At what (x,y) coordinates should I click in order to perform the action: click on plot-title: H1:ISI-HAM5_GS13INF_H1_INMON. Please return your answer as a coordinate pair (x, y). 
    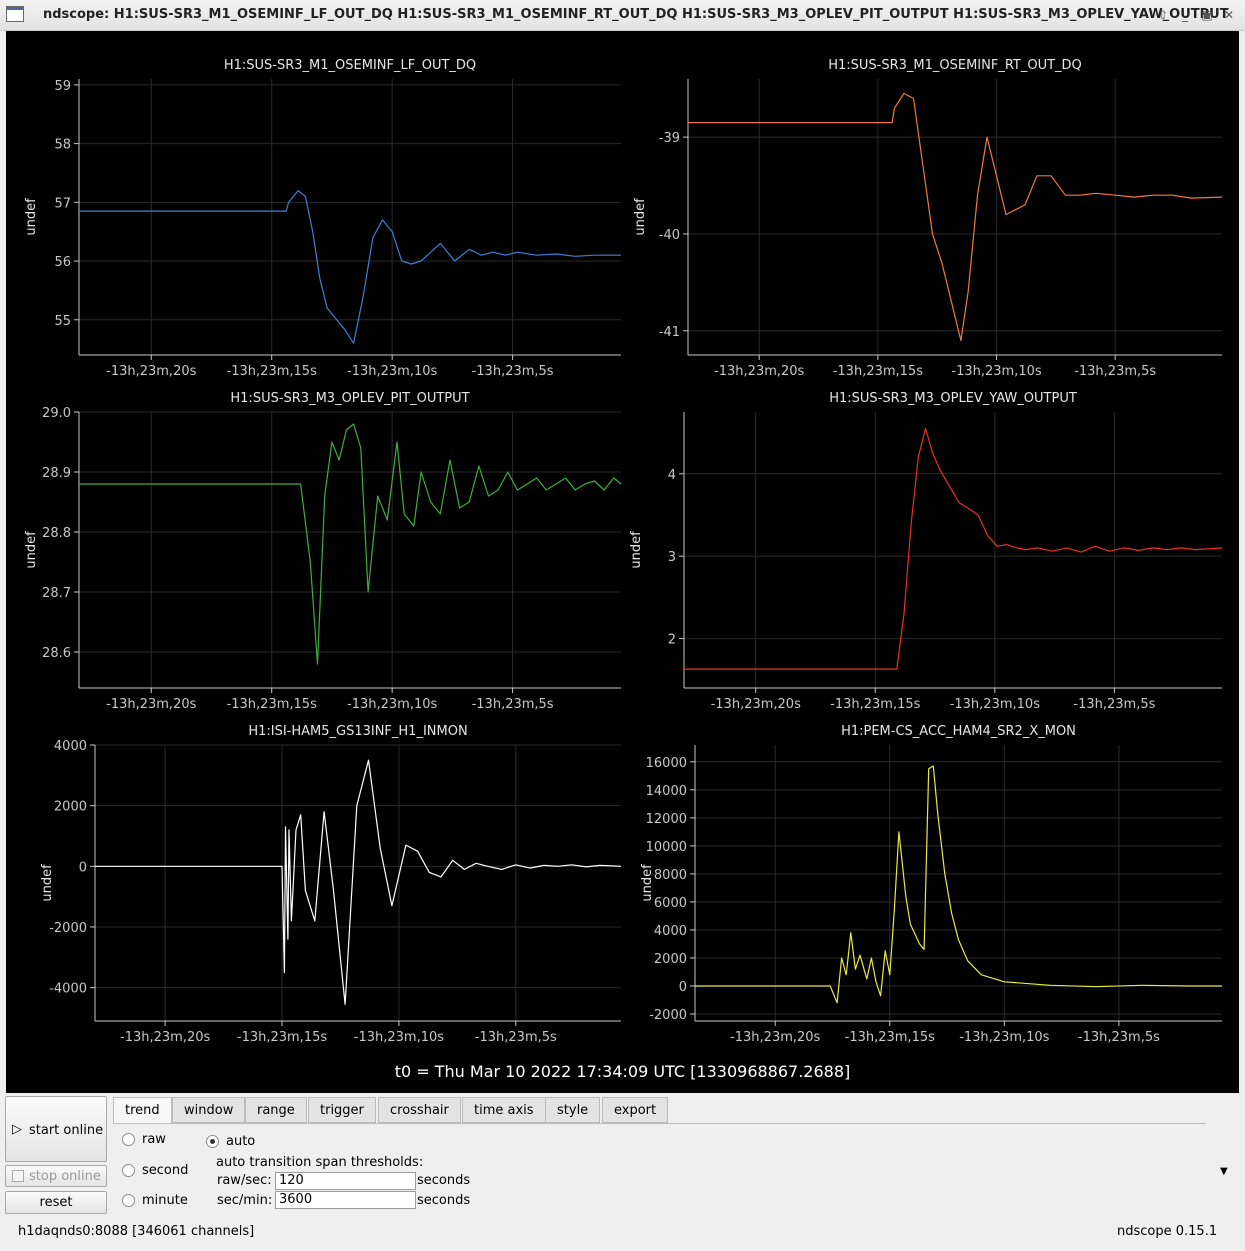
    Looking at the image, I should click on (357, 731).